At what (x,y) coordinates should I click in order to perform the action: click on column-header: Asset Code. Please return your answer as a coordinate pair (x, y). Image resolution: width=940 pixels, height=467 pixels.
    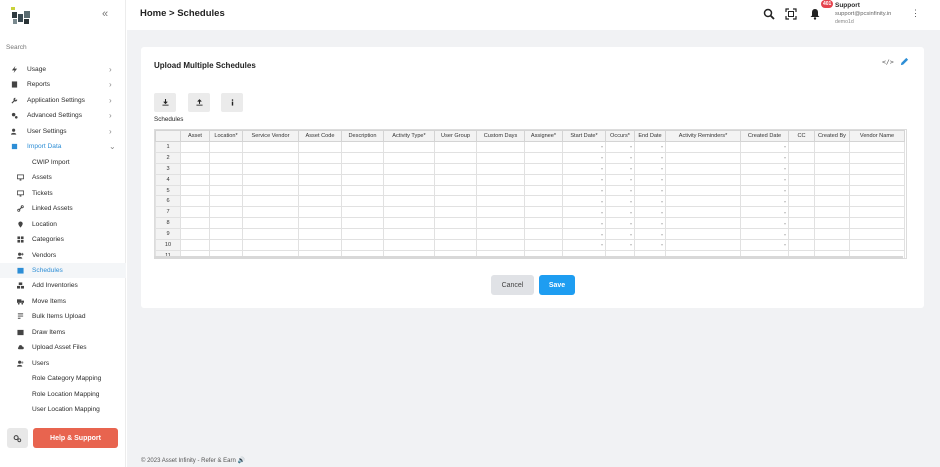
    Looking at the image, I should click on (320, 136).